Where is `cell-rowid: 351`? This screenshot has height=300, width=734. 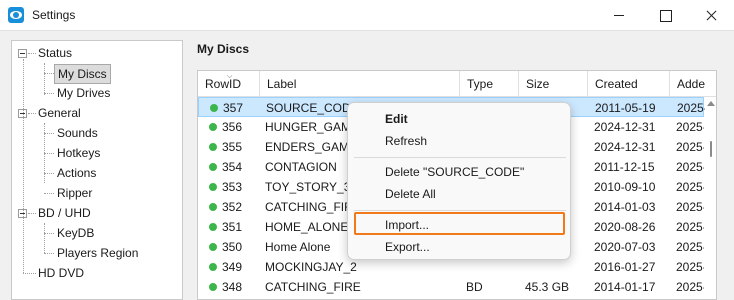 cell-rowid: 351 is located at coordinates (232, 227).